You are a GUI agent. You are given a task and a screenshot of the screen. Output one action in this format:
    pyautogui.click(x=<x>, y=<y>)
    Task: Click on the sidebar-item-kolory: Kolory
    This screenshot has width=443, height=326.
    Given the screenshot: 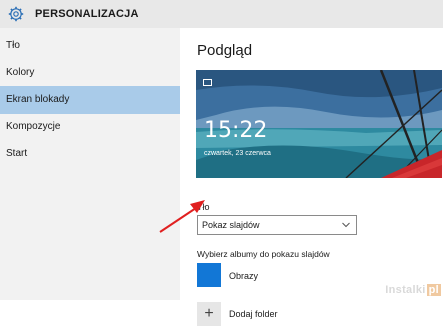 What is the action you would take?
    pyautogui.click(x=90, y=73)
    